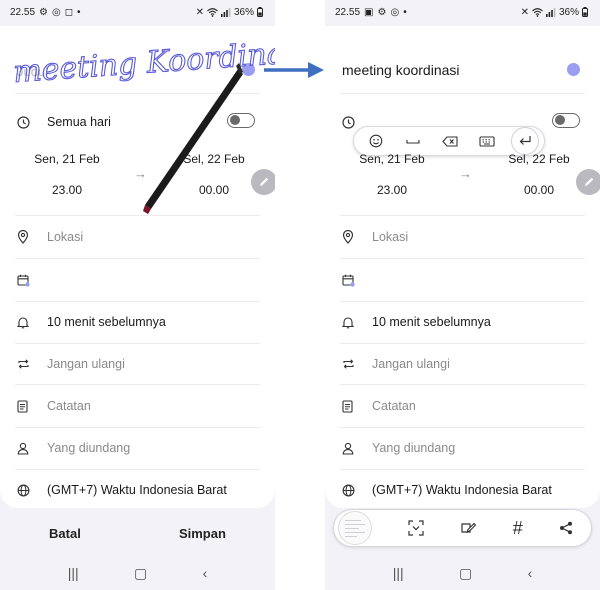 Image resolution: width=600 pixels, height=590 pixels. I want to click on allday-row: Semua hari, so click(137, 122).